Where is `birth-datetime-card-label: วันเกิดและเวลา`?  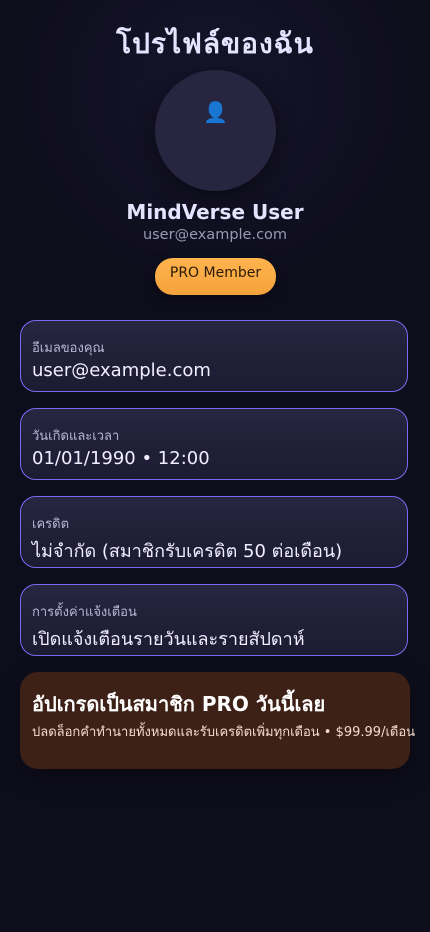 birth-datetime-card-label: วันเกิดและเวลา is located at coordinates (76, 436).